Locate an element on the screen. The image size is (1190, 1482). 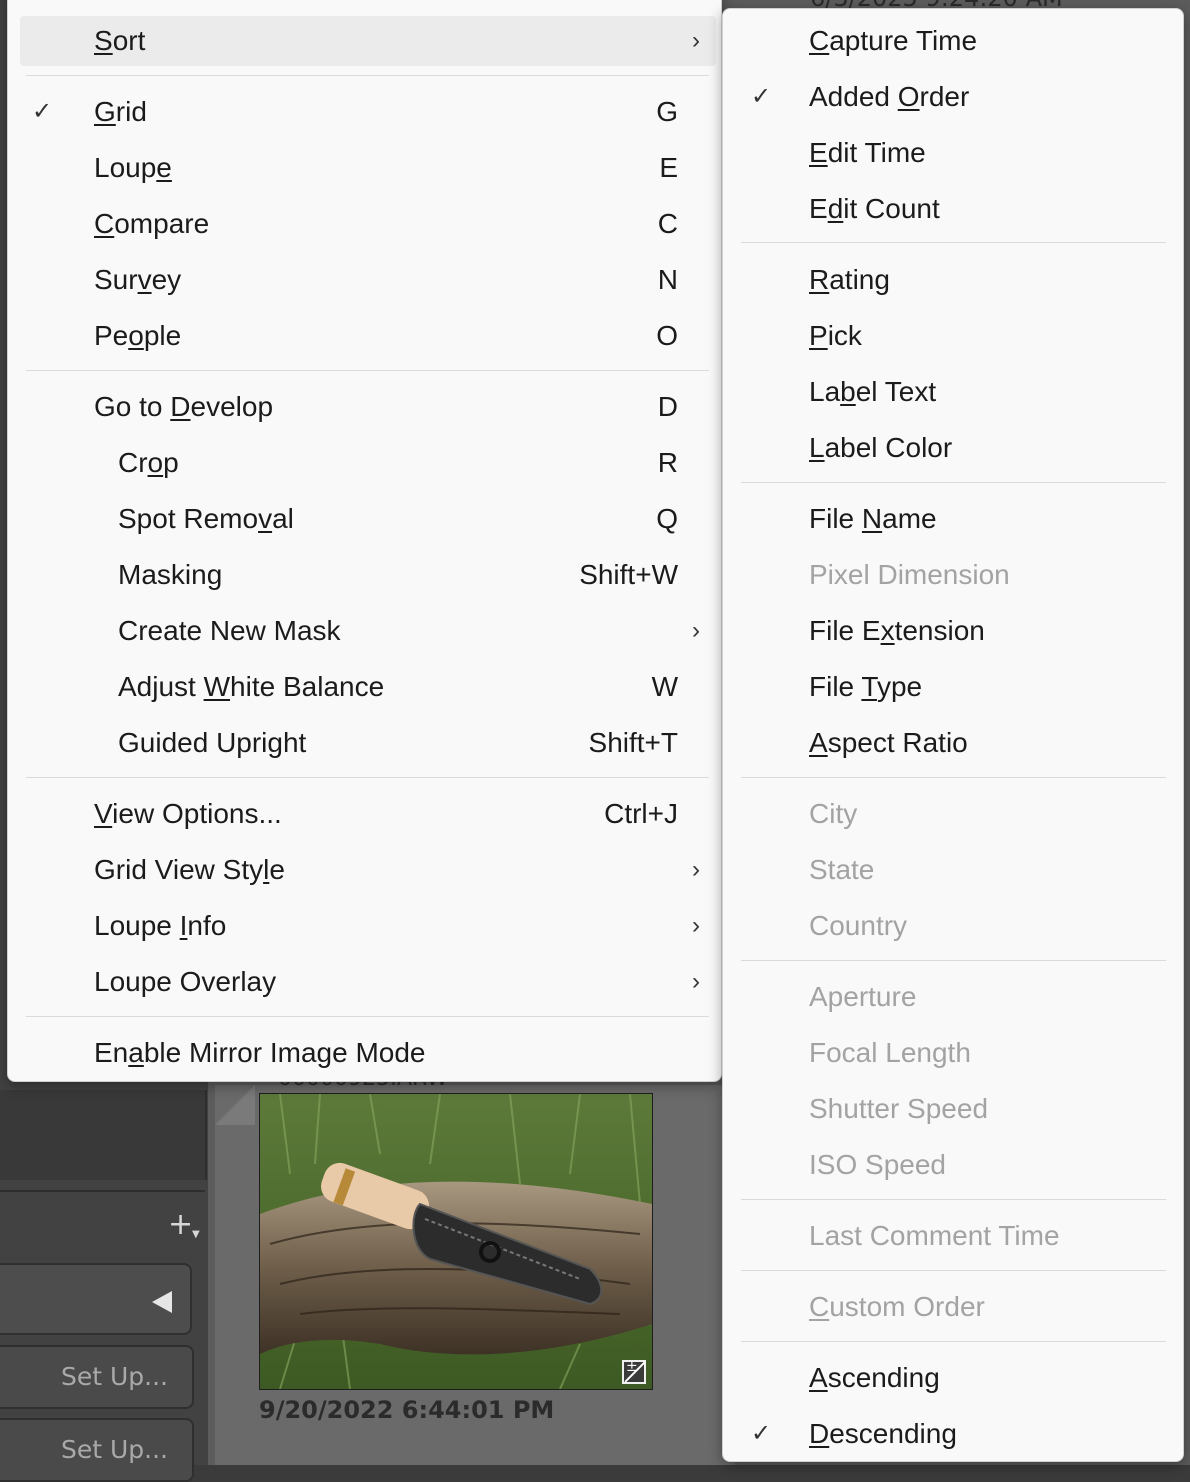
menu-item-go-to-develop: Go to Develop D is located at coordinates (368, 407).